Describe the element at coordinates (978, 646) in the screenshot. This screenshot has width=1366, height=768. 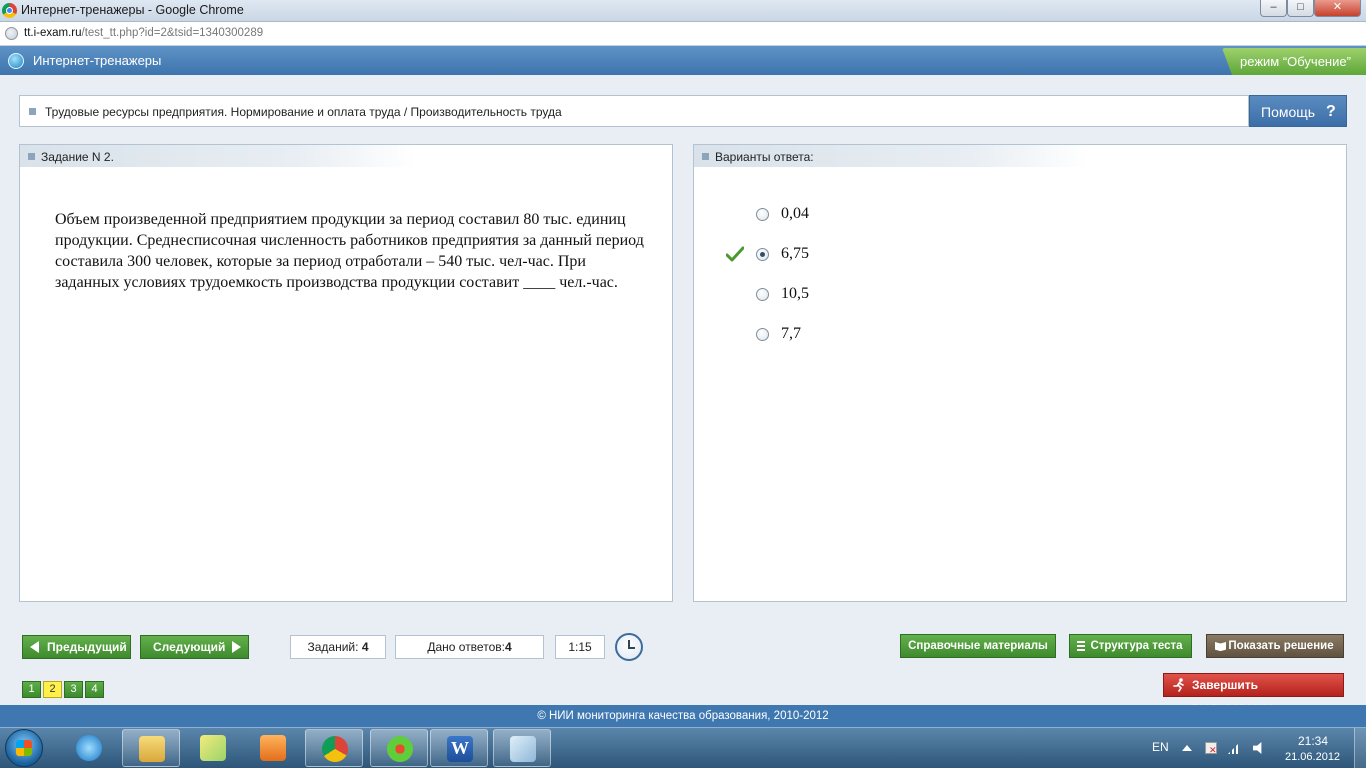
I see `reference-materials-button: Справочные материалы` at that location.